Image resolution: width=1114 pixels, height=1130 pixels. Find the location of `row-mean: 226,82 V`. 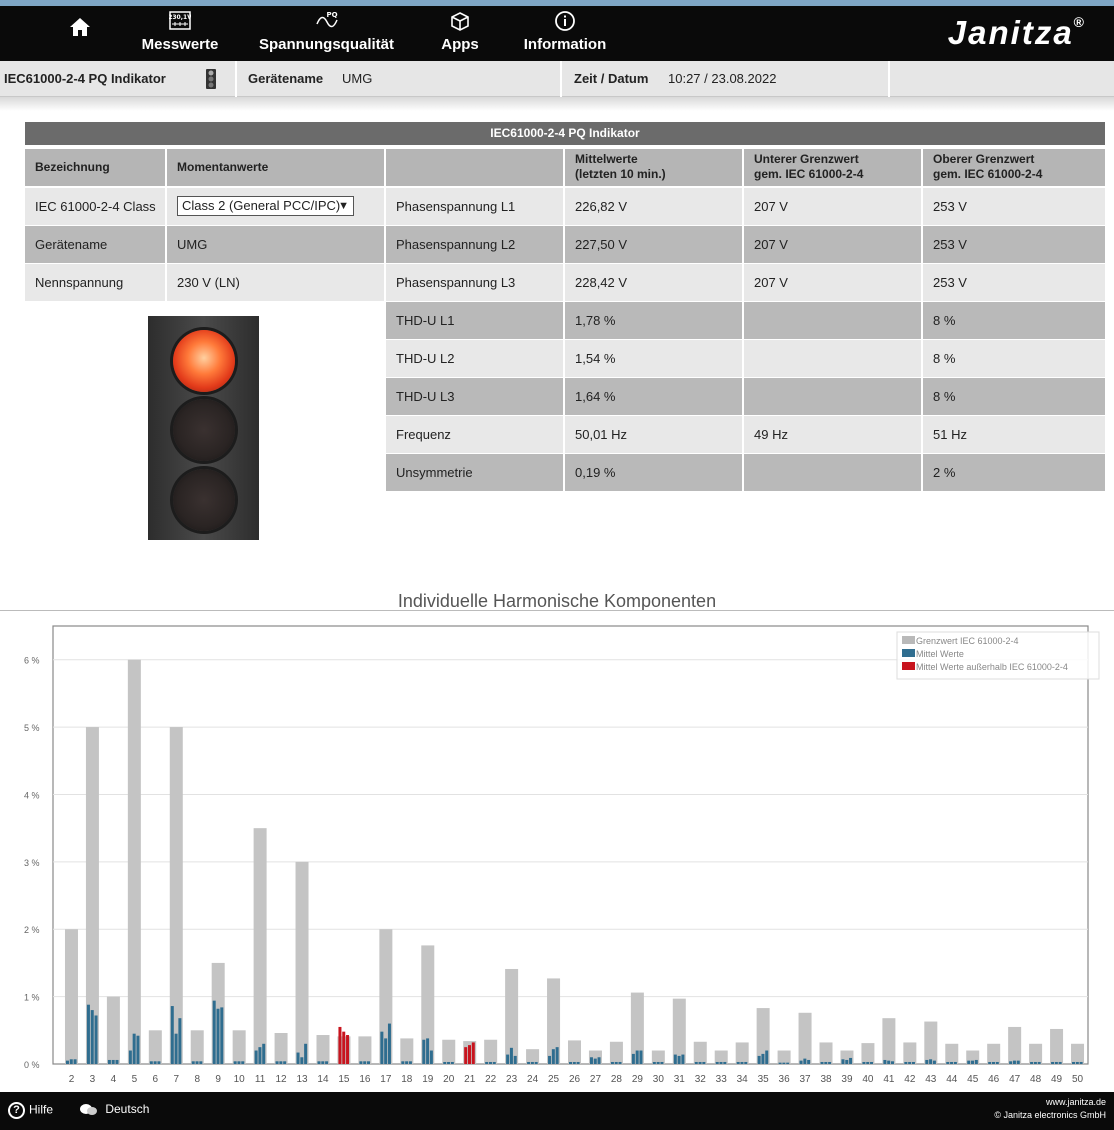

row-mean: 226,82 V is located at coordinates (653, 206).